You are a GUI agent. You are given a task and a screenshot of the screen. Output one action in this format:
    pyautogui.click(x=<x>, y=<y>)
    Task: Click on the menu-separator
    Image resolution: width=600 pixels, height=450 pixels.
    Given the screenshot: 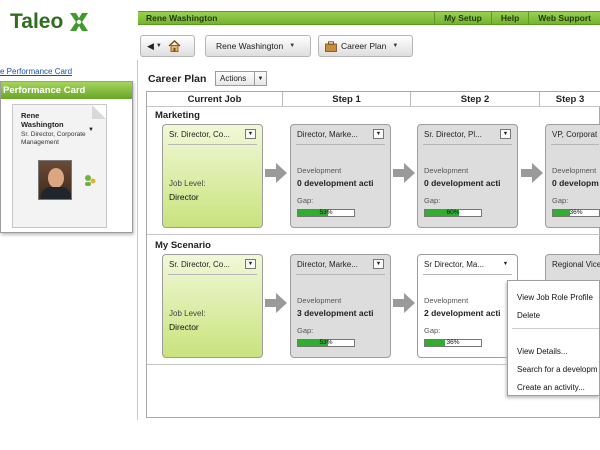 What is the action you would take?
    pyautogui.click(x=555, y=328)
    